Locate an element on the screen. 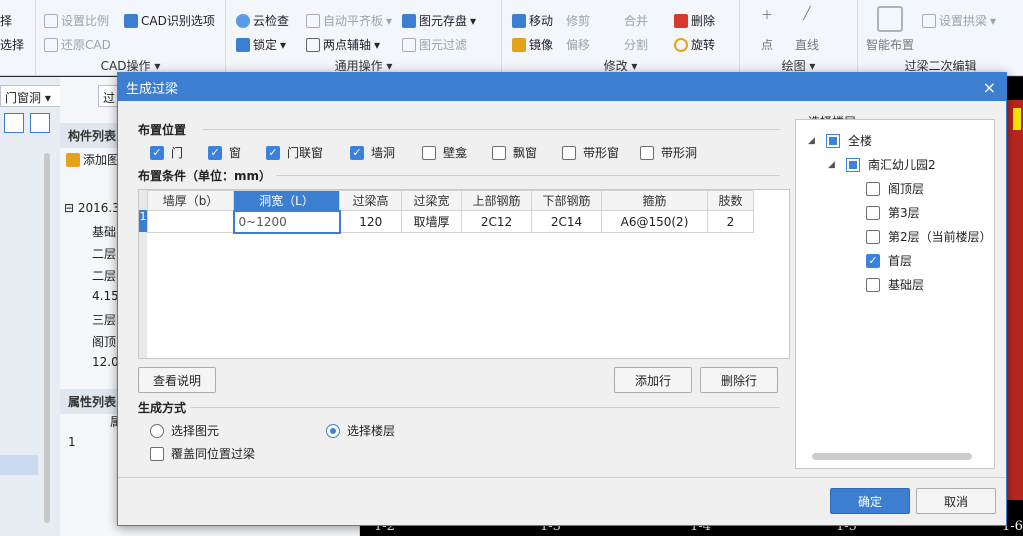 The image size is (1023, 536). dialog-title-bar: 生成过梁 × is located at coordinates (562, 87).